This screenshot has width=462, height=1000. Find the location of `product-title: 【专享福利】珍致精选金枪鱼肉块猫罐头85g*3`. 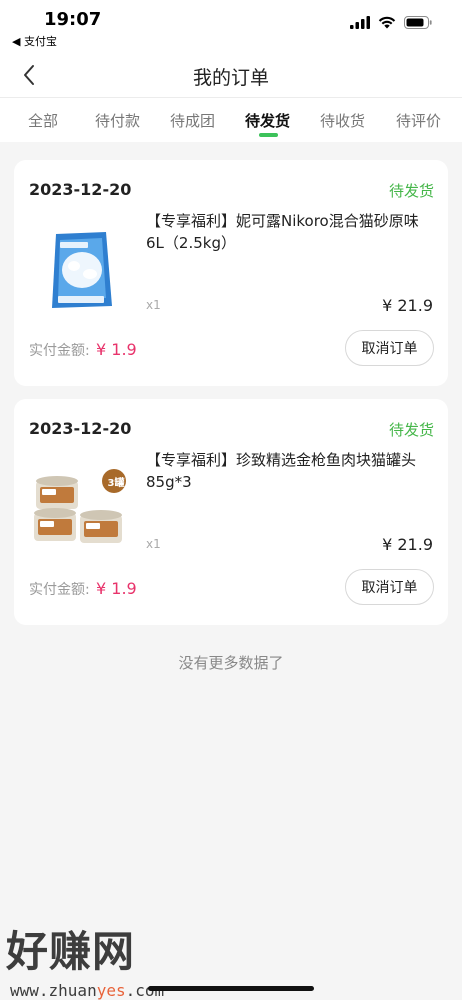

product-title: 【专享福利】珍致精选金枪鱼肉块猫罐头85g*3 is located at coordinates (291, 471).